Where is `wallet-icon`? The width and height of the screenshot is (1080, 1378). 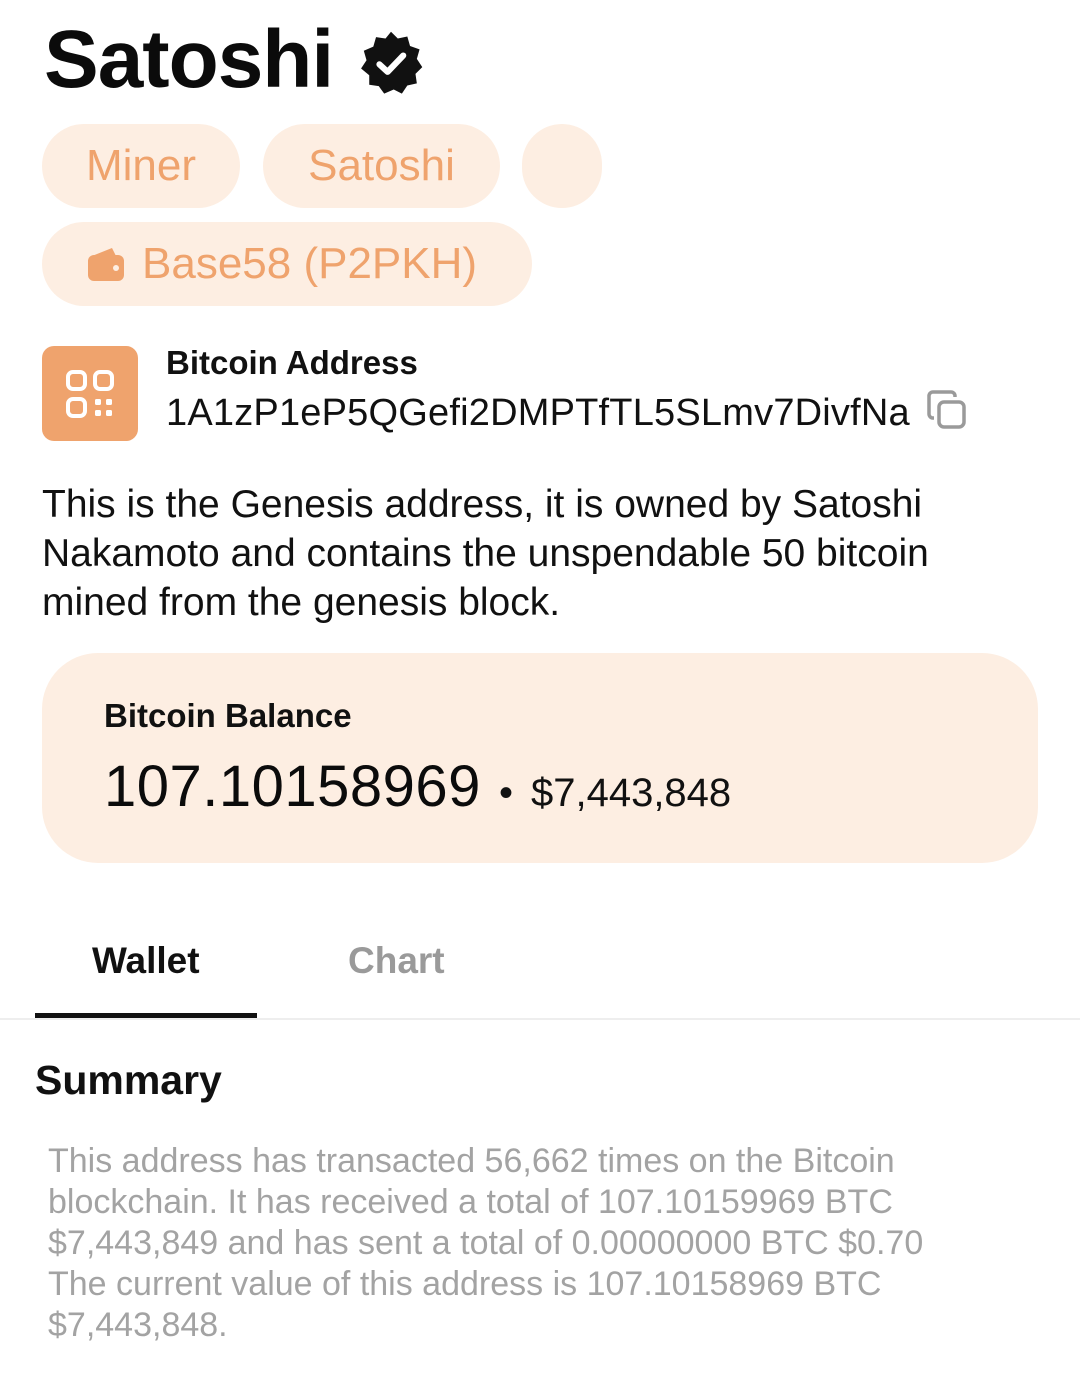
wallet-icon is located at coordinates (106, 264).